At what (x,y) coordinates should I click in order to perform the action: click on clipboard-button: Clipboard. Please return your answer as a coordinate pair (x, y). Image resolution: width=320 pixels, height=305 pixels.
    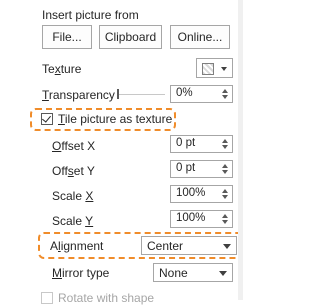
    Looking at the image, I should click on (130, 37).